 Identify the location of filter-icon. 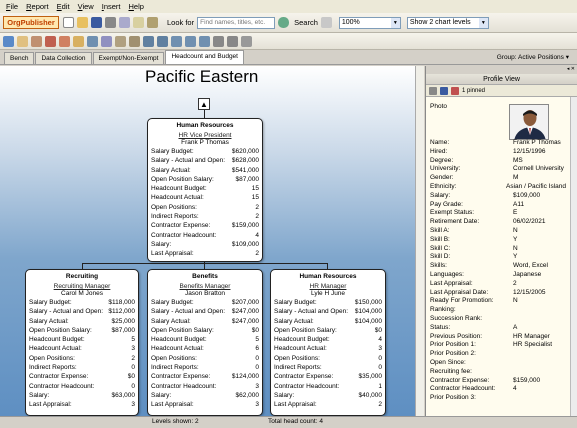
(134, 41).